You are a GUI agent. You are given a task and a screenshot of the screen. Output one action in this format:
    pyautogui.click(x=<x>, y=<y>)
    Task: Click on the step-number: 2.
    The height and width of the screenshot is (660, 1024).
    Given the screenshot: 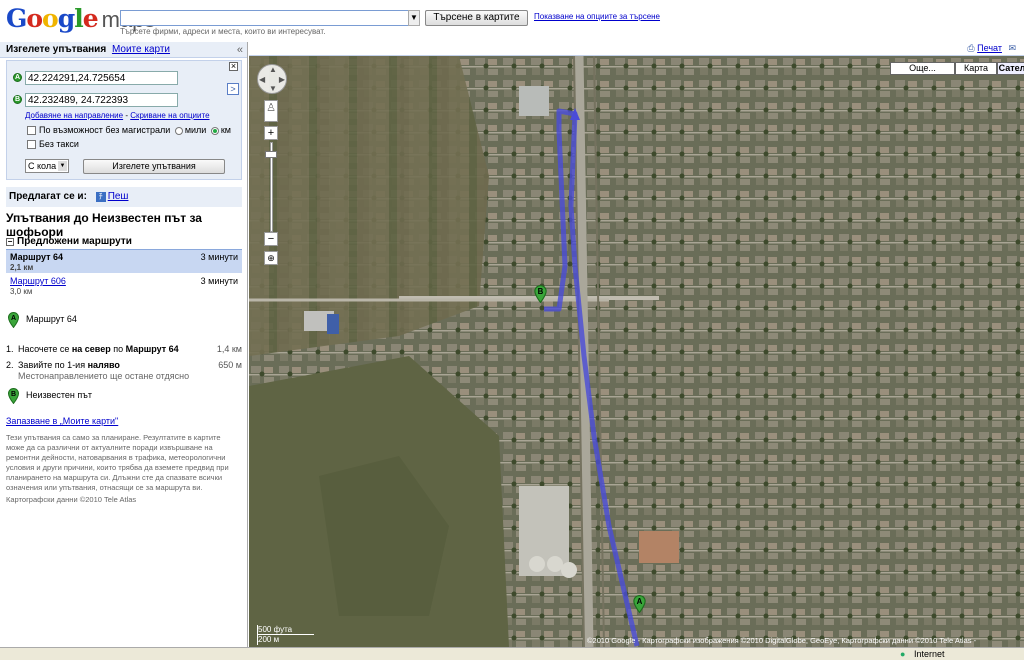 What is the action you would take?
    pyautogui.click(x=10, y=365)
    